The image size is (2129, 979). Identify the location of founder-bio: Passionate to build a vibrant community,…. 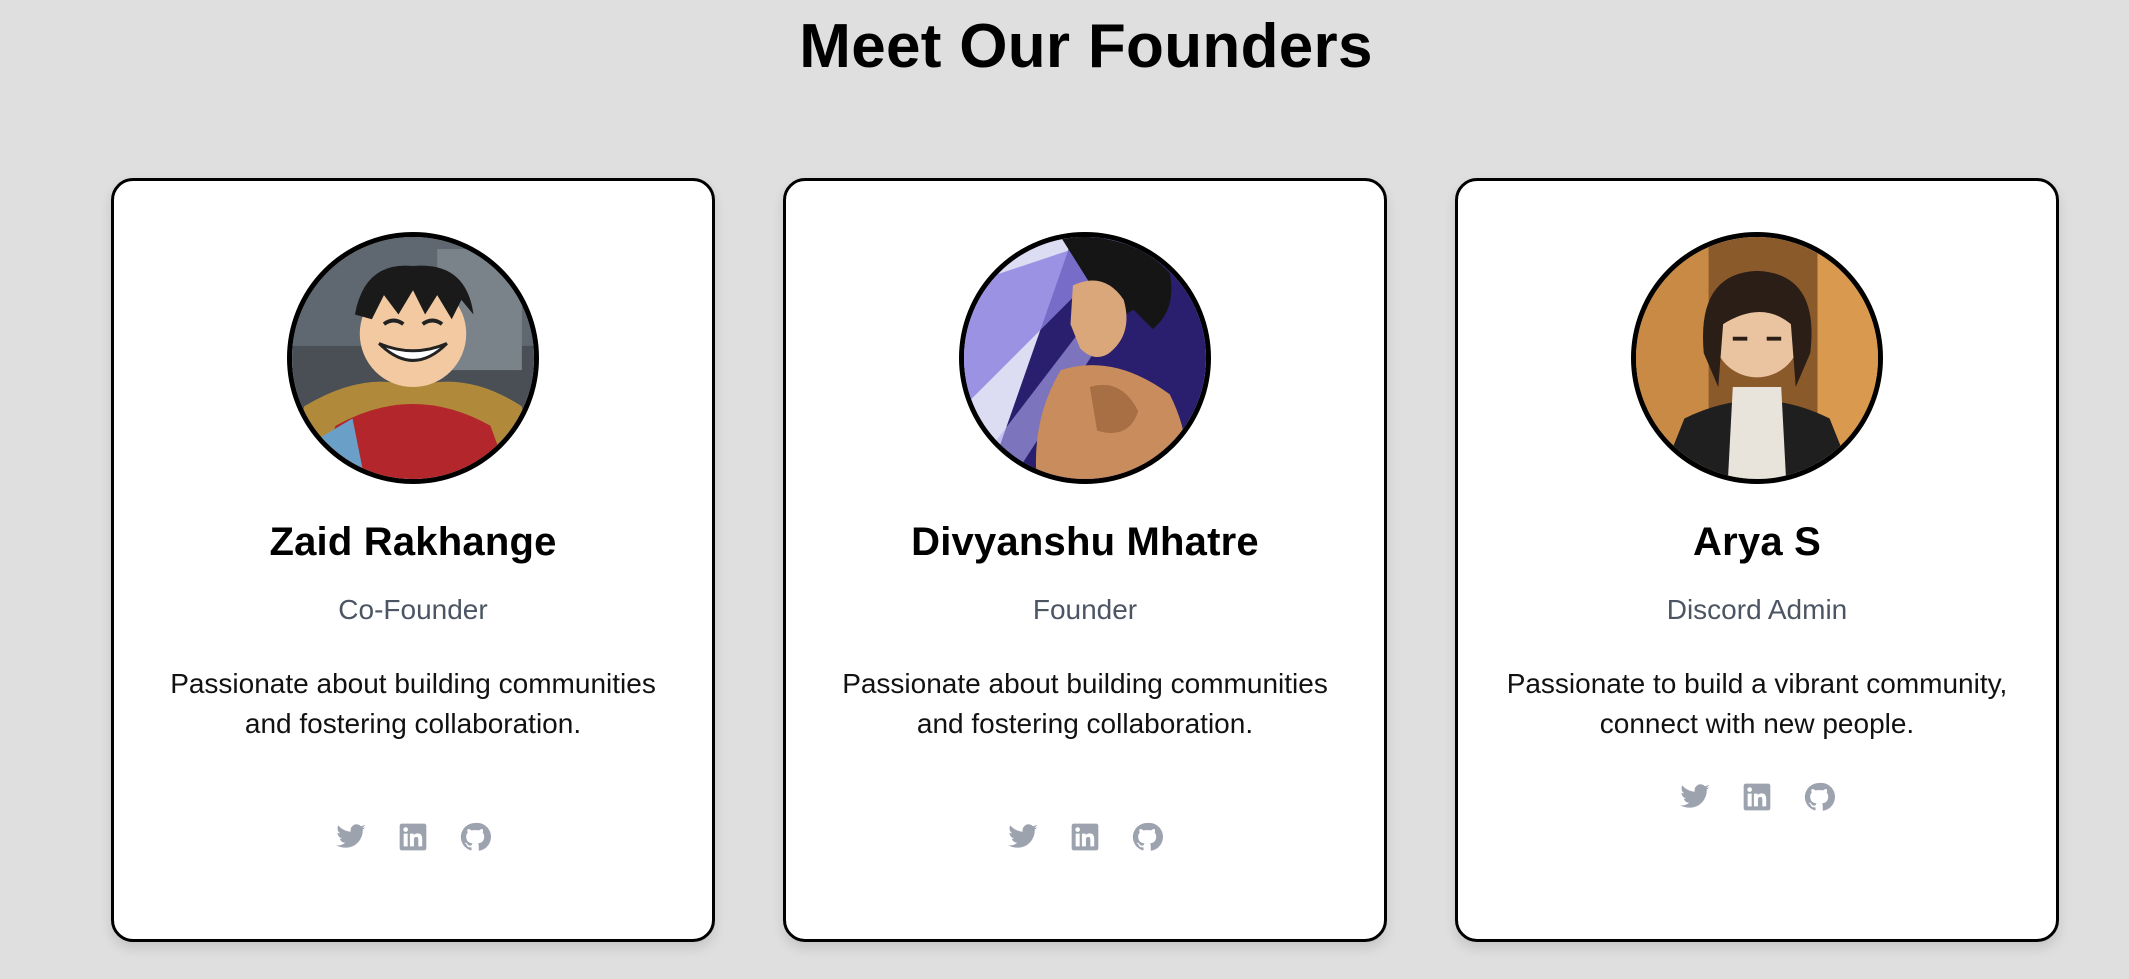
(1757, 703).